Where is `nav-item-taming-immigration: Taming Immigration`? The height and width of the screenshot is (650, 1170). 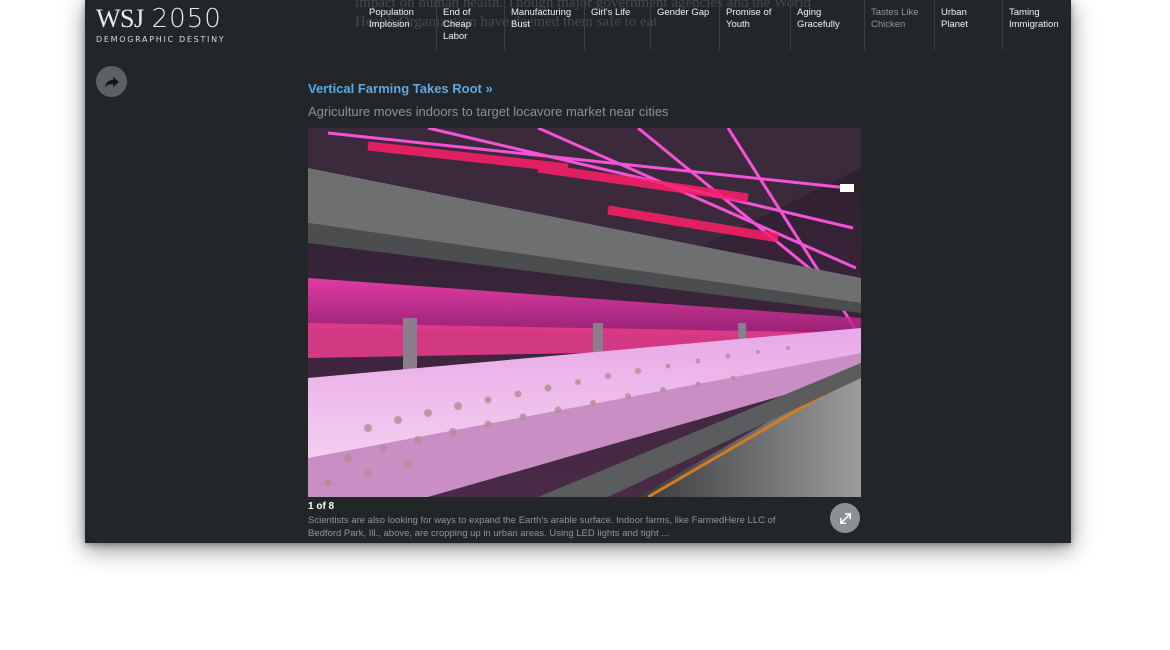 nav-item-taming-immigration: Taming Immigration is located at coordinates (1034, 25).